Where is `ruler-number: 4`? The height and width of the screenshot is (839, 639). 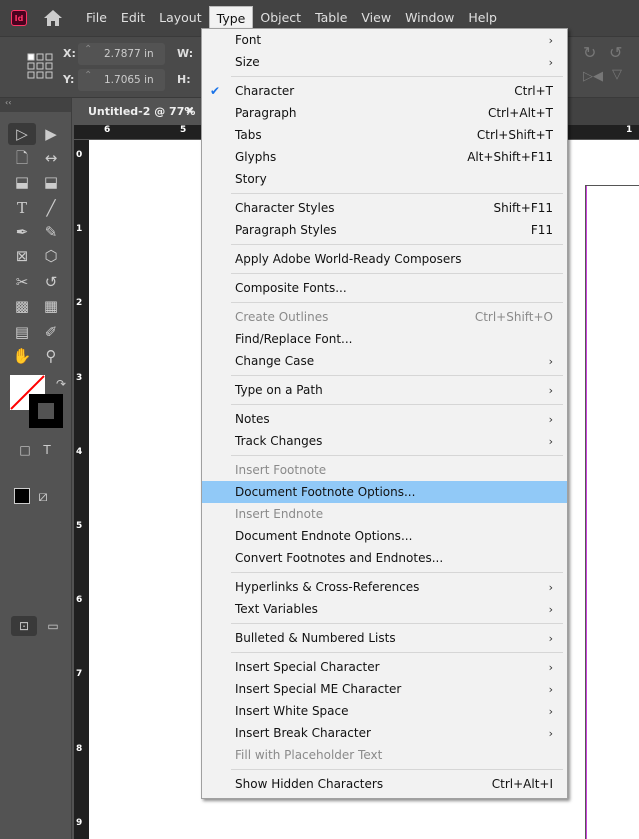
ruler-number: 4 is located at coordinates (79, 451).